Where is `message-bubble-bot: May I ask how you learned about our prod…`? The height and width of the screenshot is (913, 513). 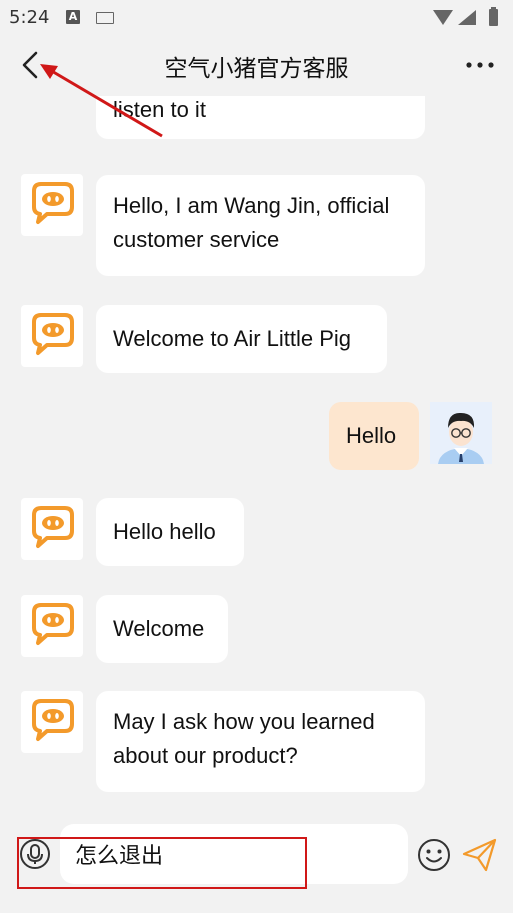
message-bubble-bot: May I ask how you learned about our prod… is located at coordinates (260, 741).